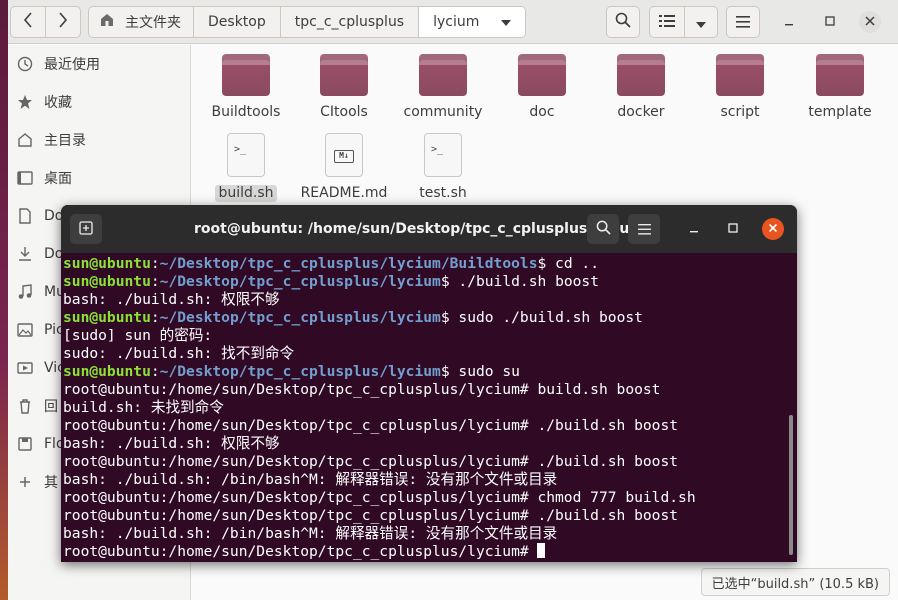 This screenshot has height=600, width=898. Describe the element at coordinates (443, 112) in the screenshot. I see `folder-name: community` at that location.